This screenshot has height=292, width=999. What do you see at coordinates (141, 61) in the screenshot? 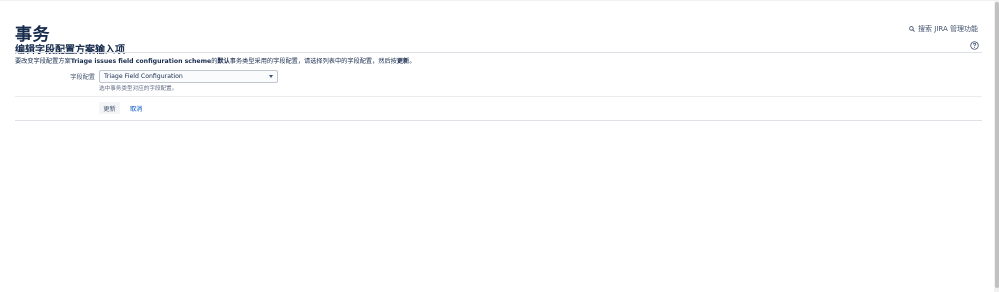
I see `scheme-name: Triage issues field configuration scheme` at bounding box center [141, 61].